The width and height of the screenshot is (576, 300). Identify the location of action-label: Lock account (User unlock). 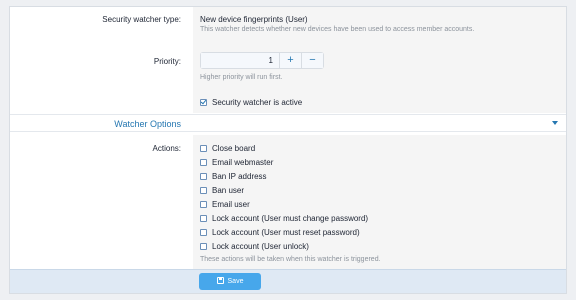
(260, 246).